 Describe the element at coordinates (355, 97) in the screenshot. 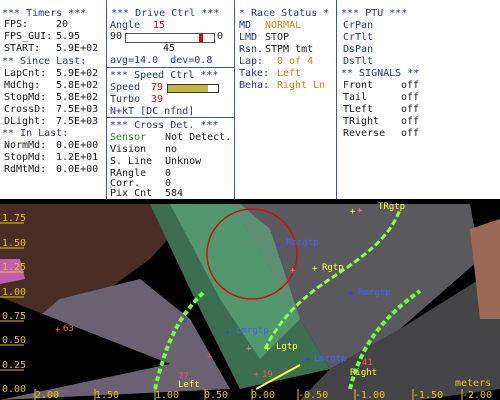

I see `signal-label: Tail` at that location.